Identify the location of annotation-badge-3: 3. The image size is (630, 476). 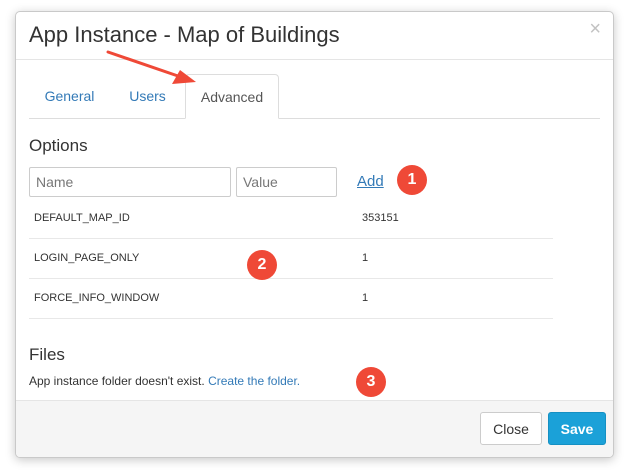
(371, 382).